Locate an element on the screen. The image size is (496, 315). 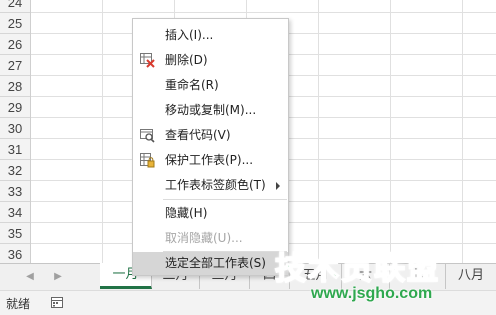
view-code-icon is located at coordinates (147, 135).